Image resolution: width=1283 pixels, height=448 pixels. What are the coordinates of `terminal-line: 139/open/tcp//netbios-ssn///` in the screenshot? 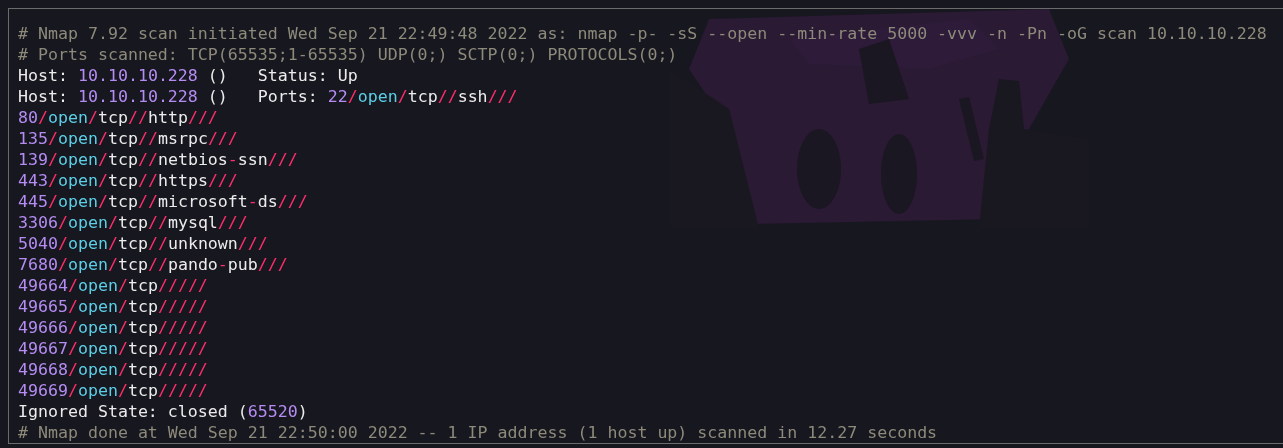 It's located at (158, 159).